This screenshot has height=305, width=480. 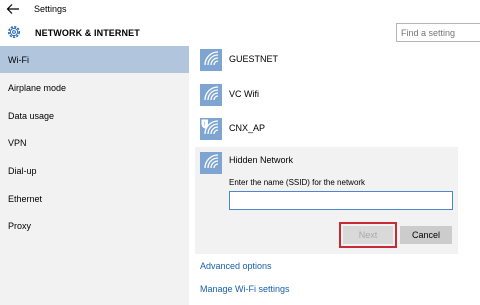 I want to click on title-bar: Settings, so click(x=240, y=9).